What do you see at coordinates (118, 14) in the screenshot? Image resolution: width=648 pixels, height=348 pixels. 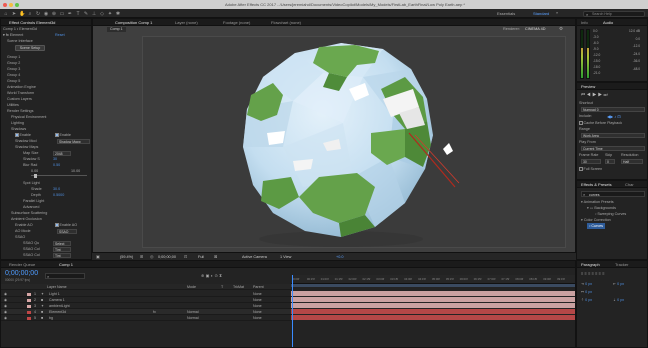 I see `puppet-tool-icon: ✱` at bounding box center [118, 14].